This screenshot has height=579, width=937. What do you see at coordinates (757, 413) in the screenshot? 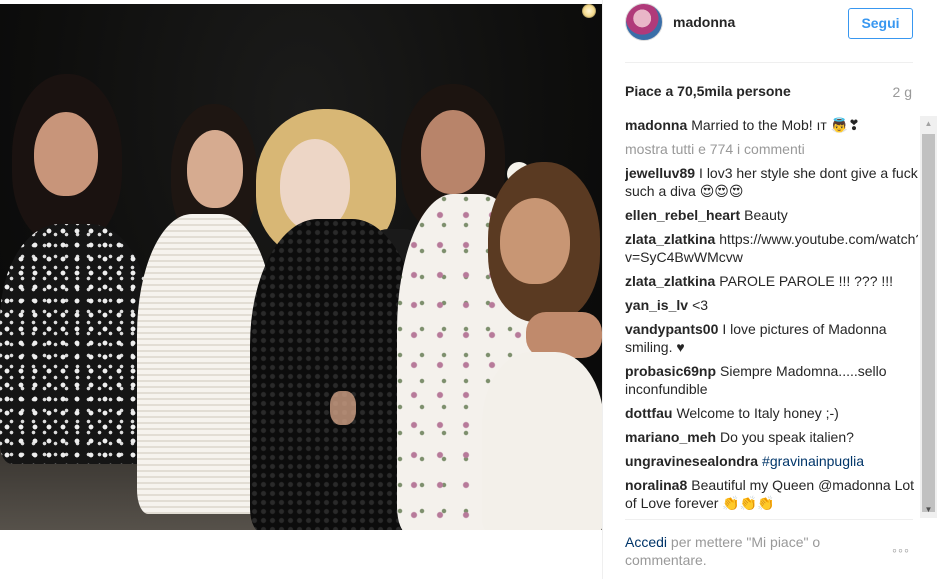
I see `comment-text: Welcome to Italy honey ;-)` at bounding box center [757, 413].